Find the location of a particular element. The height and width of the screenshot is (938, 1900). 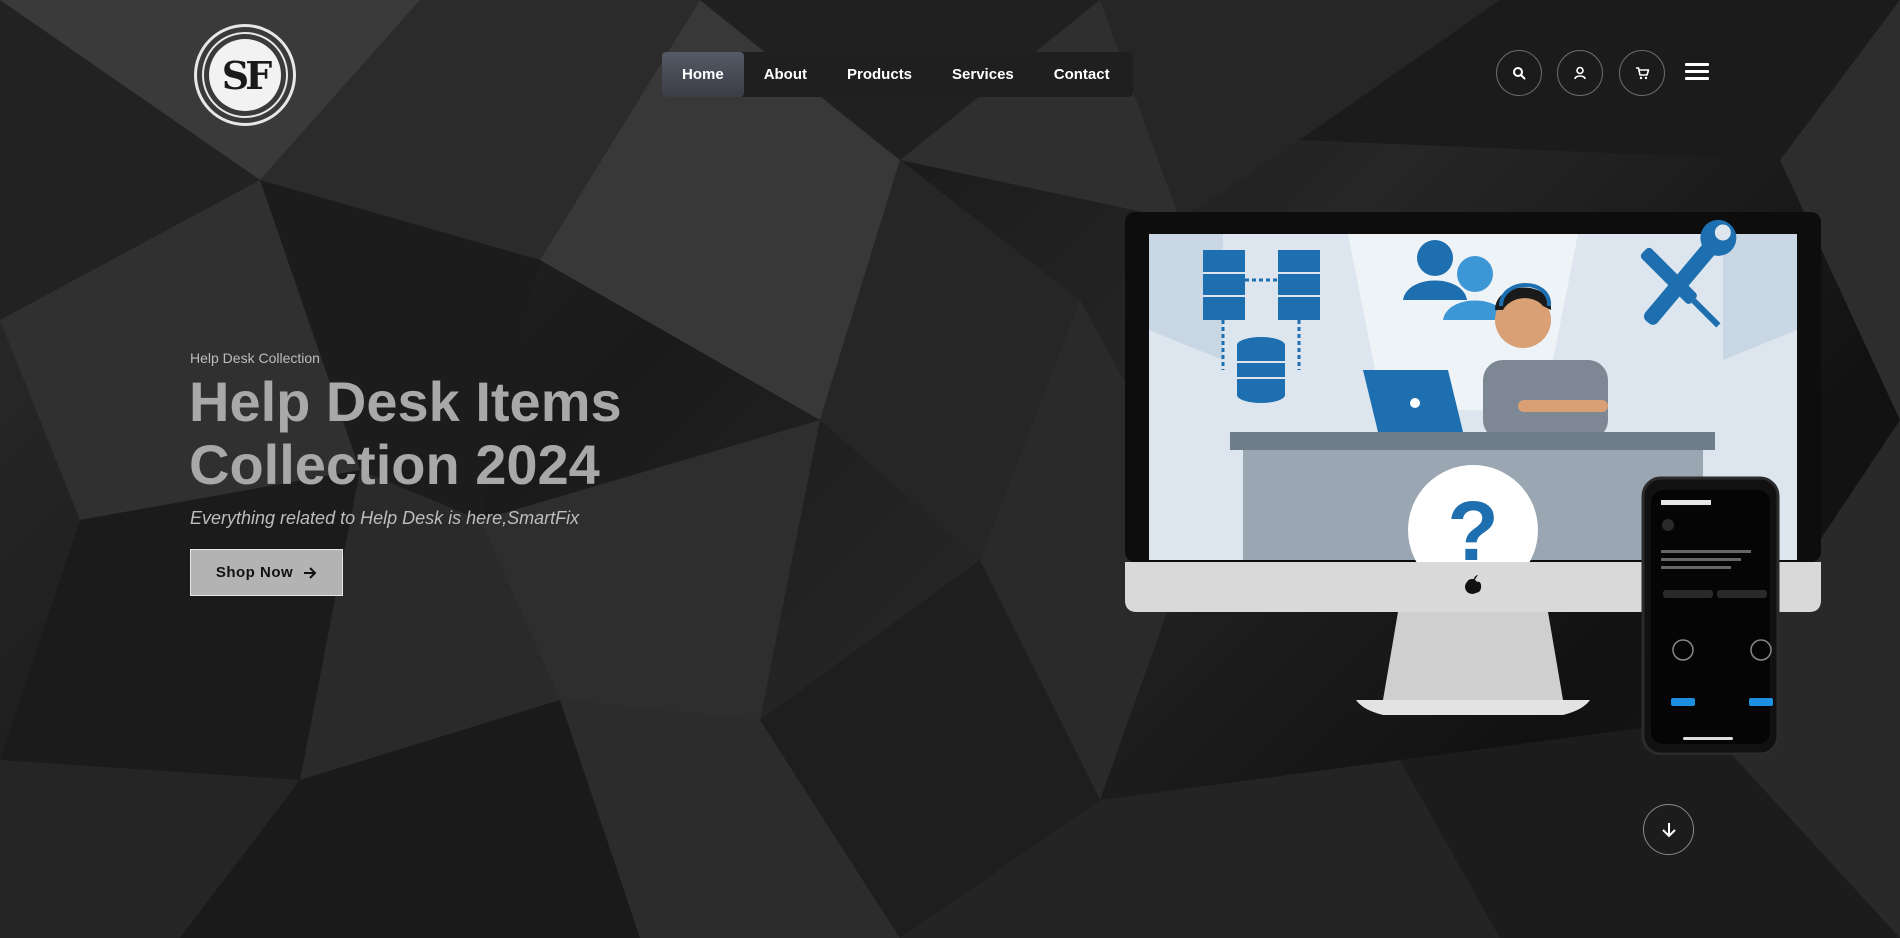

shop-now-button: Shop Now is located at coordinates (266, 572).